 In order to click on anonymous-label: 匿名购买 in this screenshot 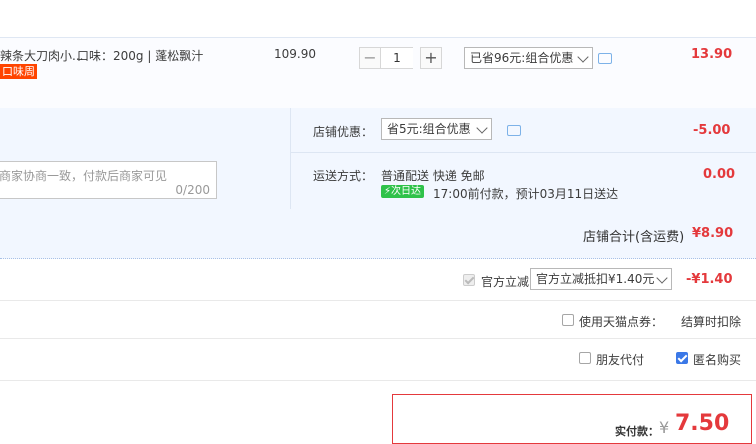, I will do `click(717, 360)`.